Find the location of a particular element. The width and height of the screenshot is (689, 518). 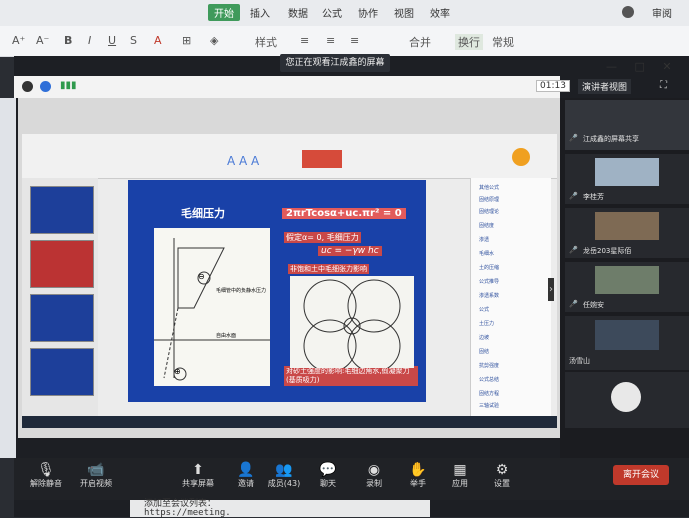

share-label: 共享屏幕 is located at coordinates (198, 483).